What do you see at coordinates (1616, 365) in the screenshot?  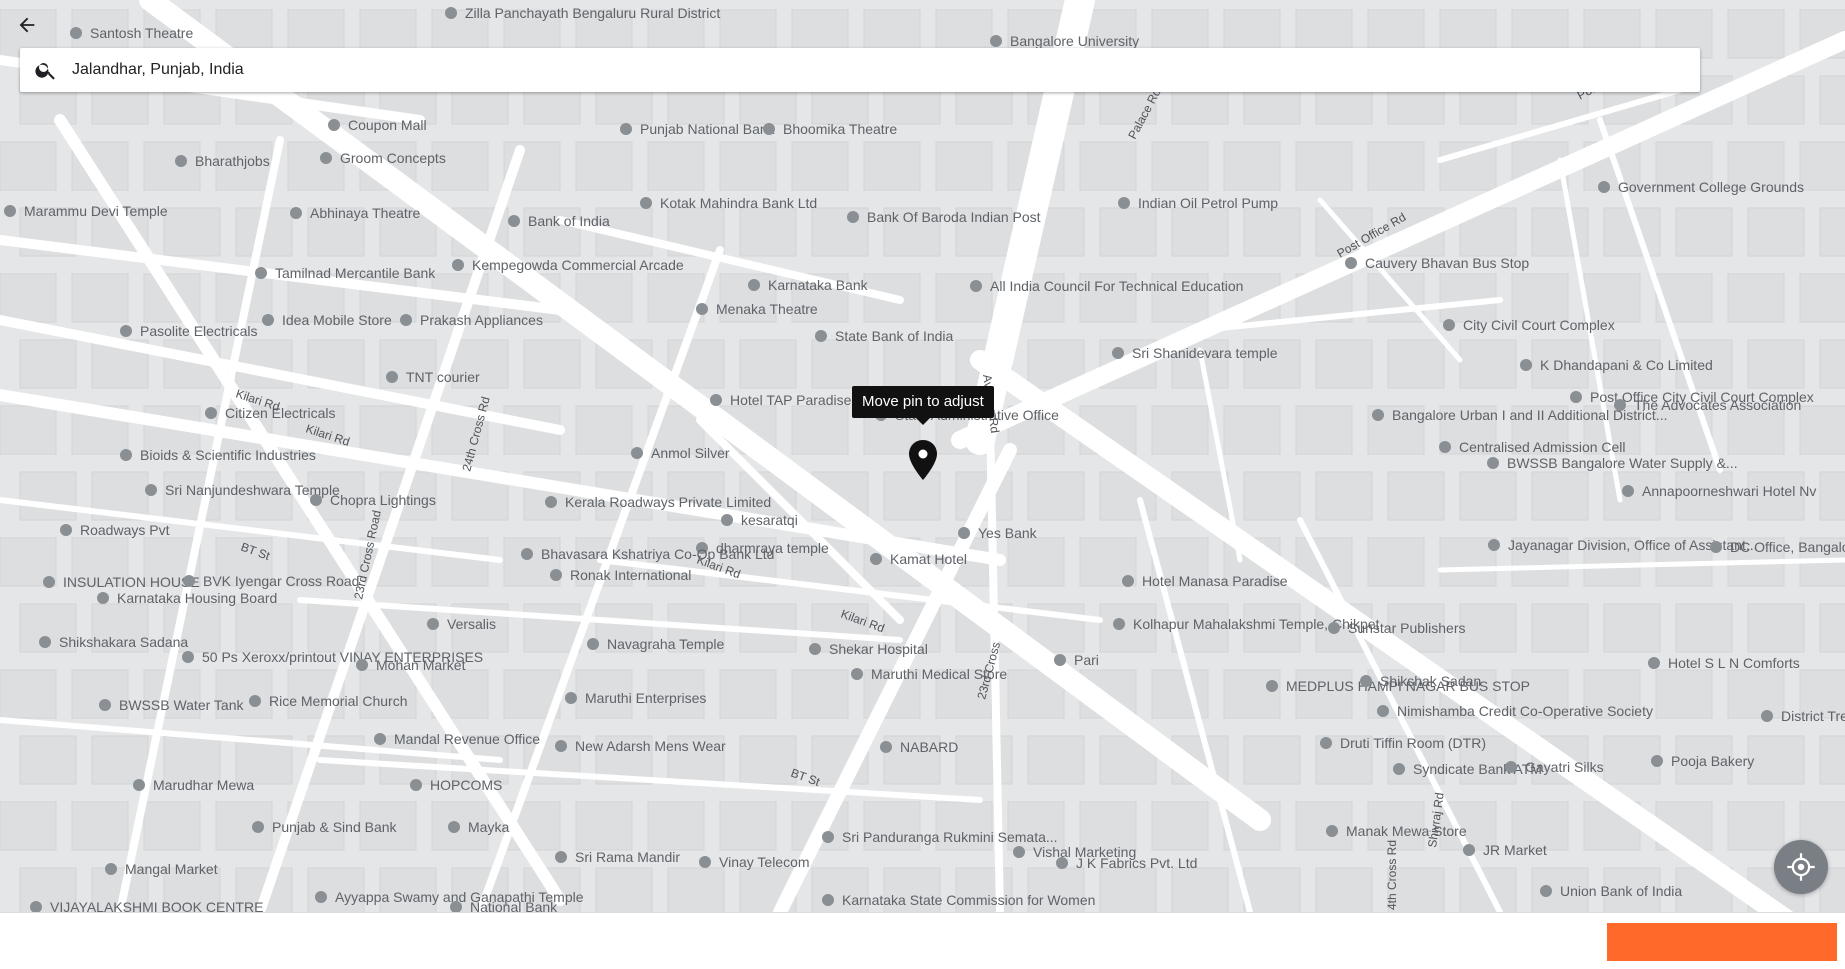 I see `place-marker: K Dhandapani & Co Limited` at bounding box center [1616, 365].